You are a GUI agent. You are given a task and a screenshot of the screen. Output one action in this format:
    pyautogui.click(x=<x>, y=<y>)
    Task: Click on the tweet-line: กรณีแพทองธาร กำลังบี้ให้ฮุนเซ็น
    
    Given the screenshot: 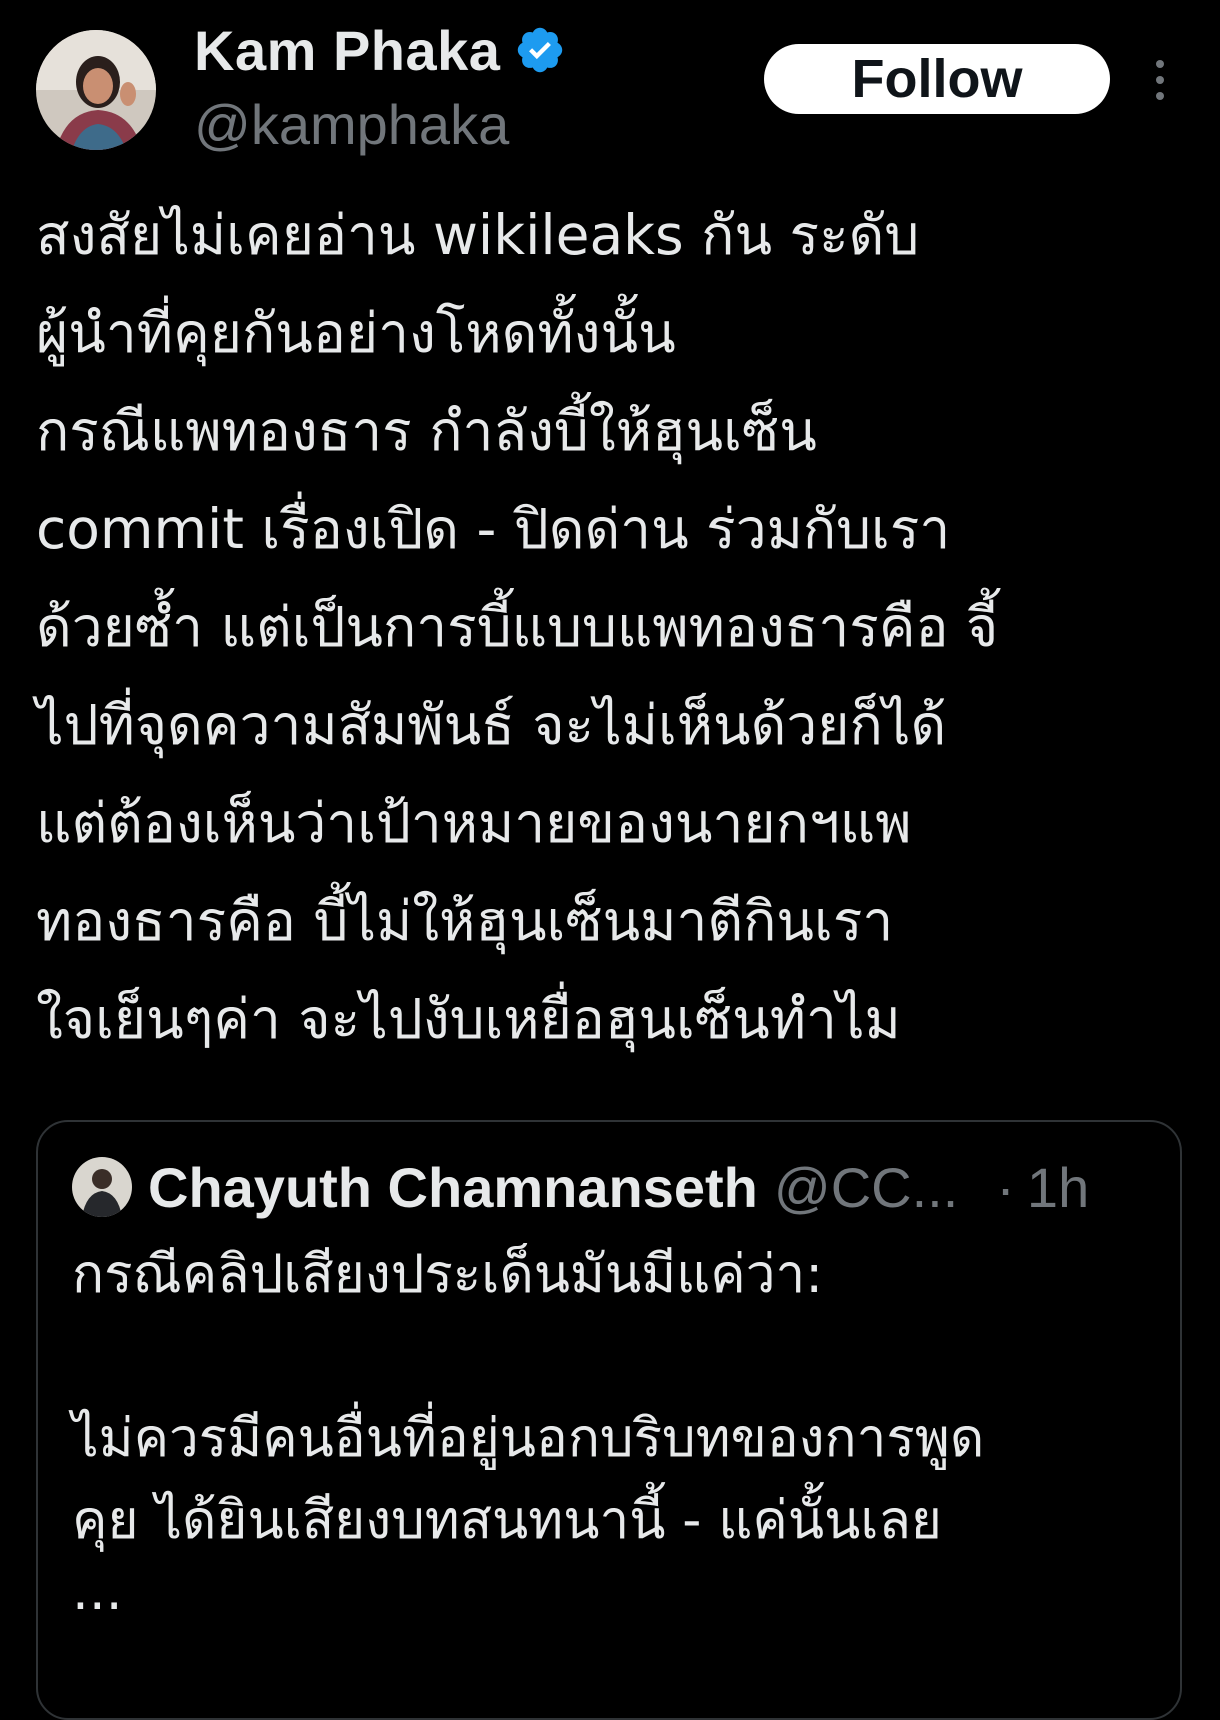 What is the action you would take?
    pyautogui.click(x=426, y=431)
    